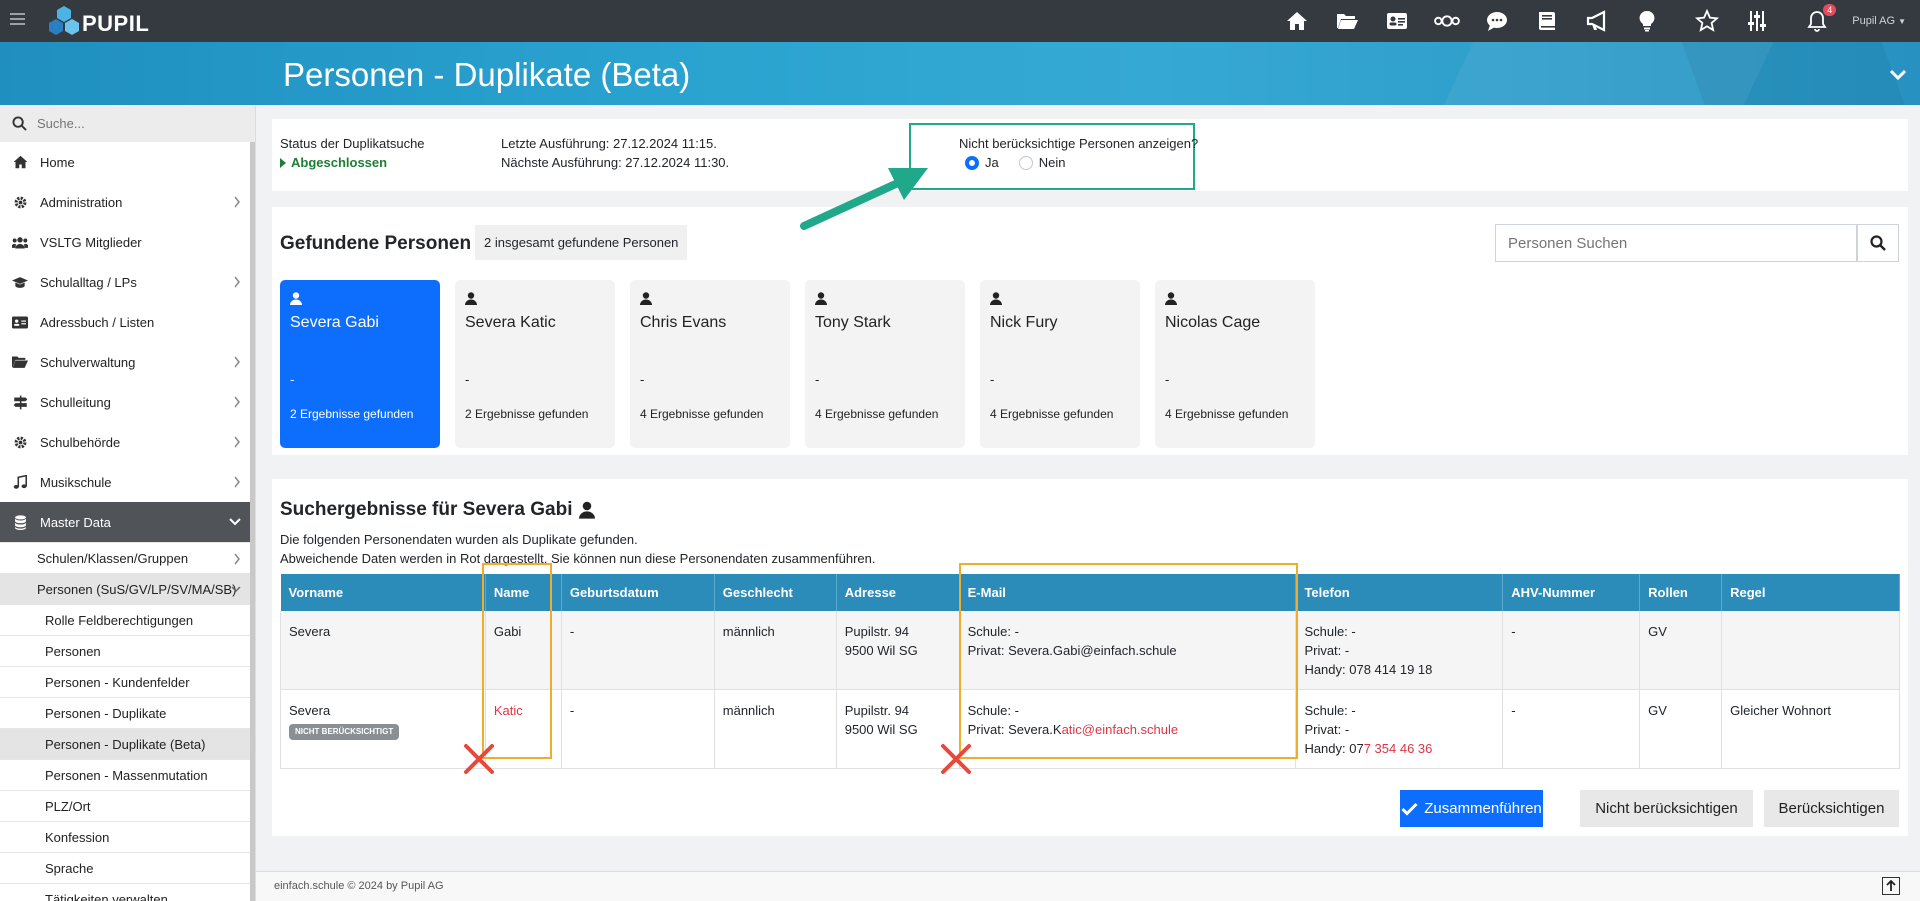 The image size is (1920, 901). I want to click on sidebar-item-home: Home, so click(127, 162).